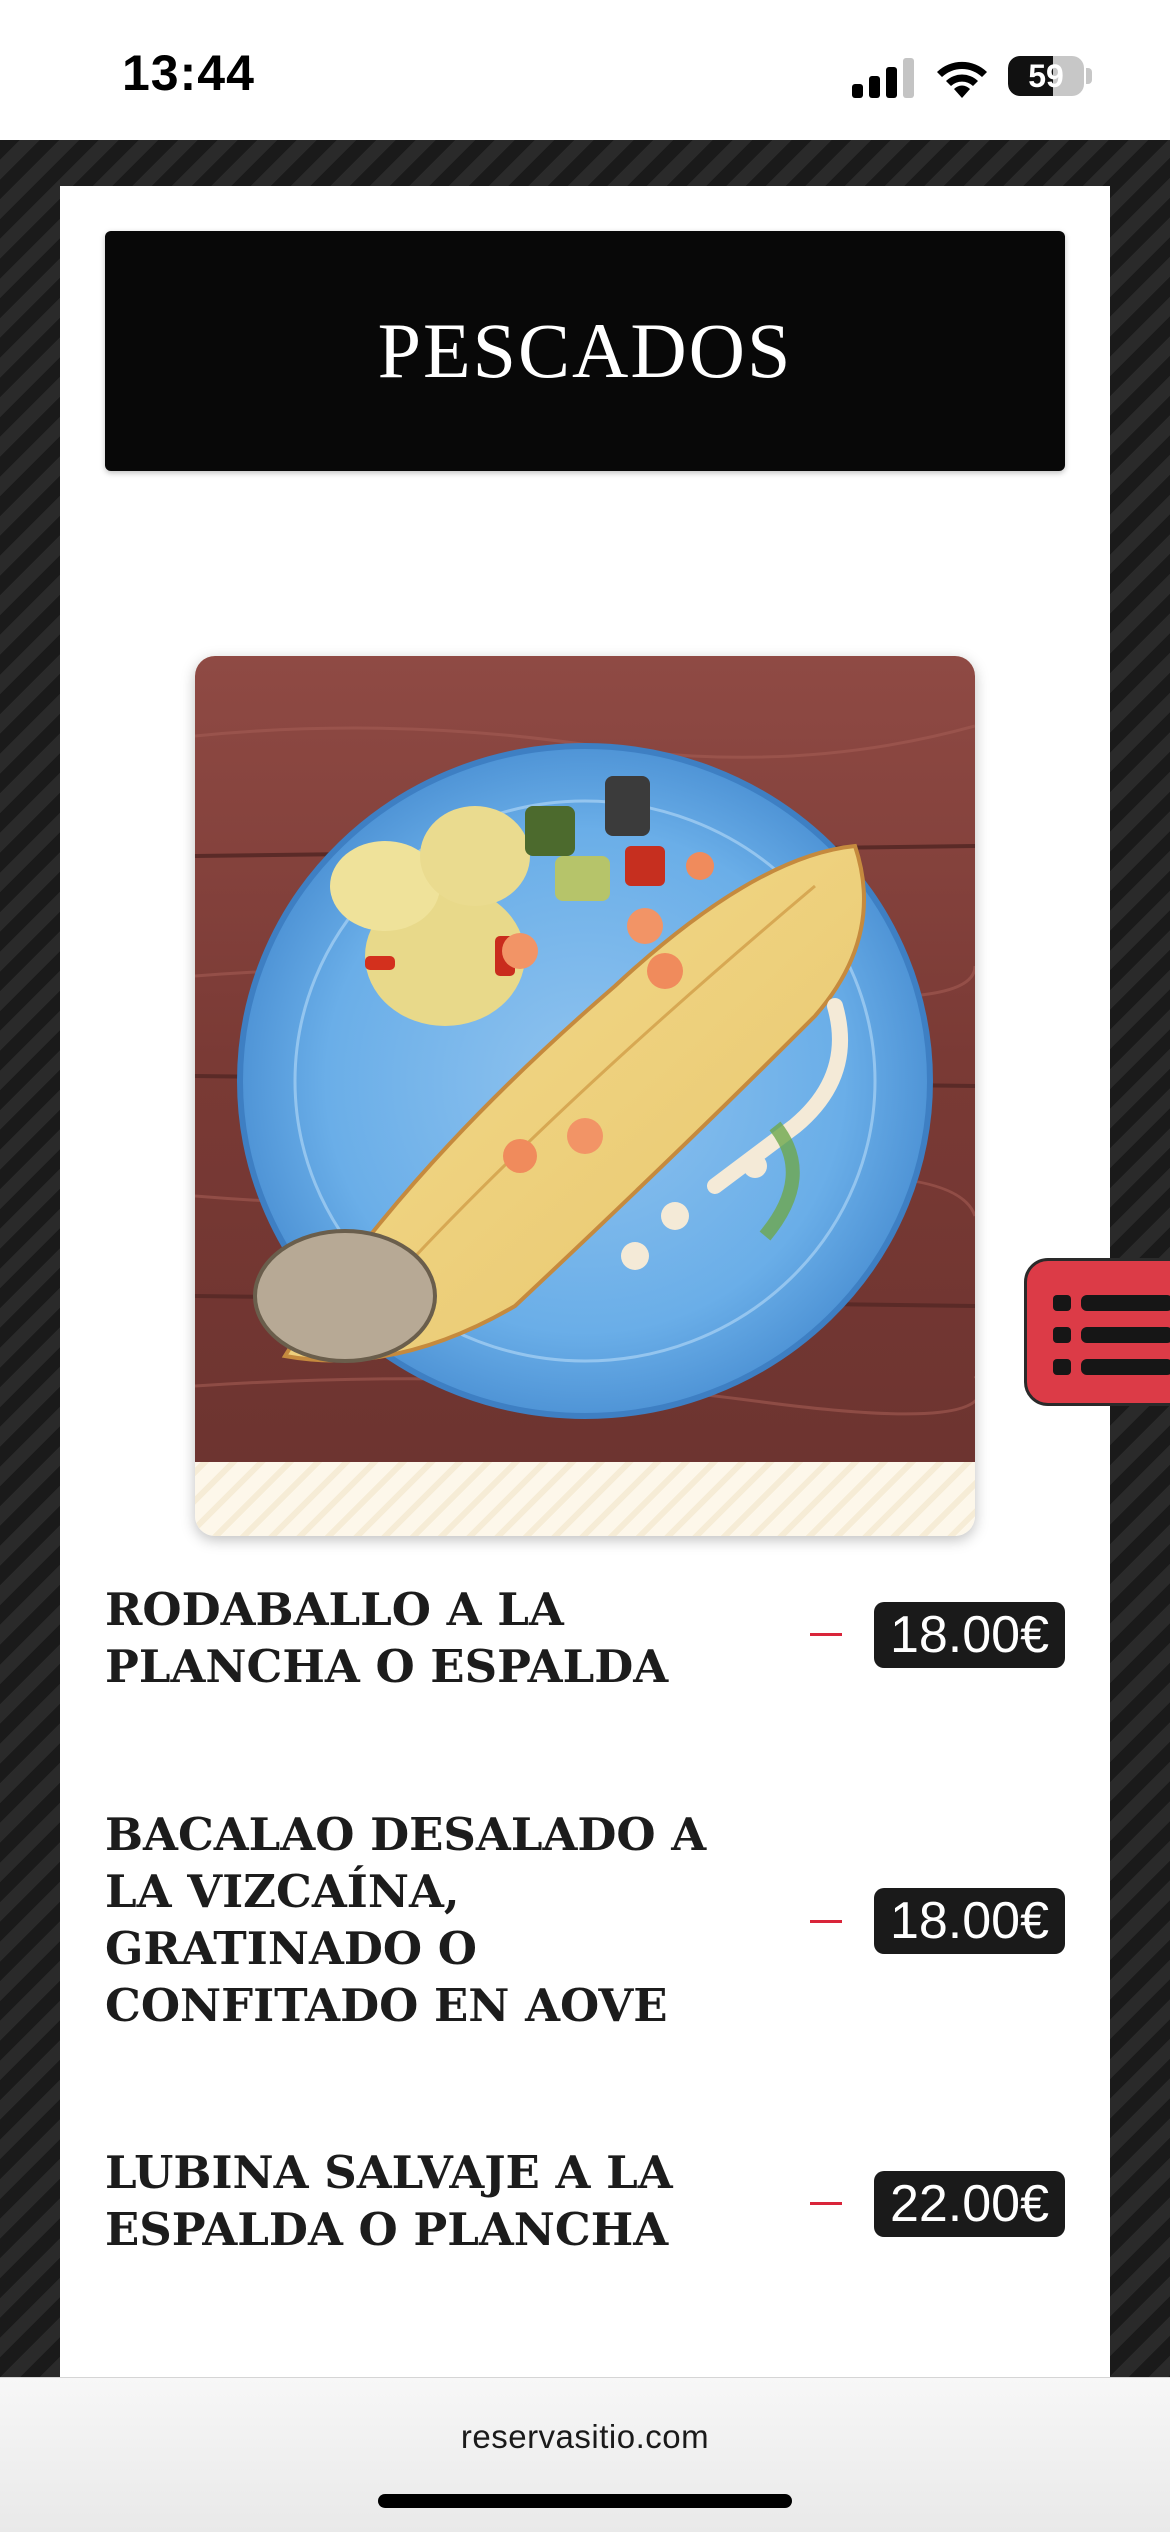 The width and height of the screenshot is (1170, 2532). I want to click on section-title: PESCADOS, so click(585, 350).